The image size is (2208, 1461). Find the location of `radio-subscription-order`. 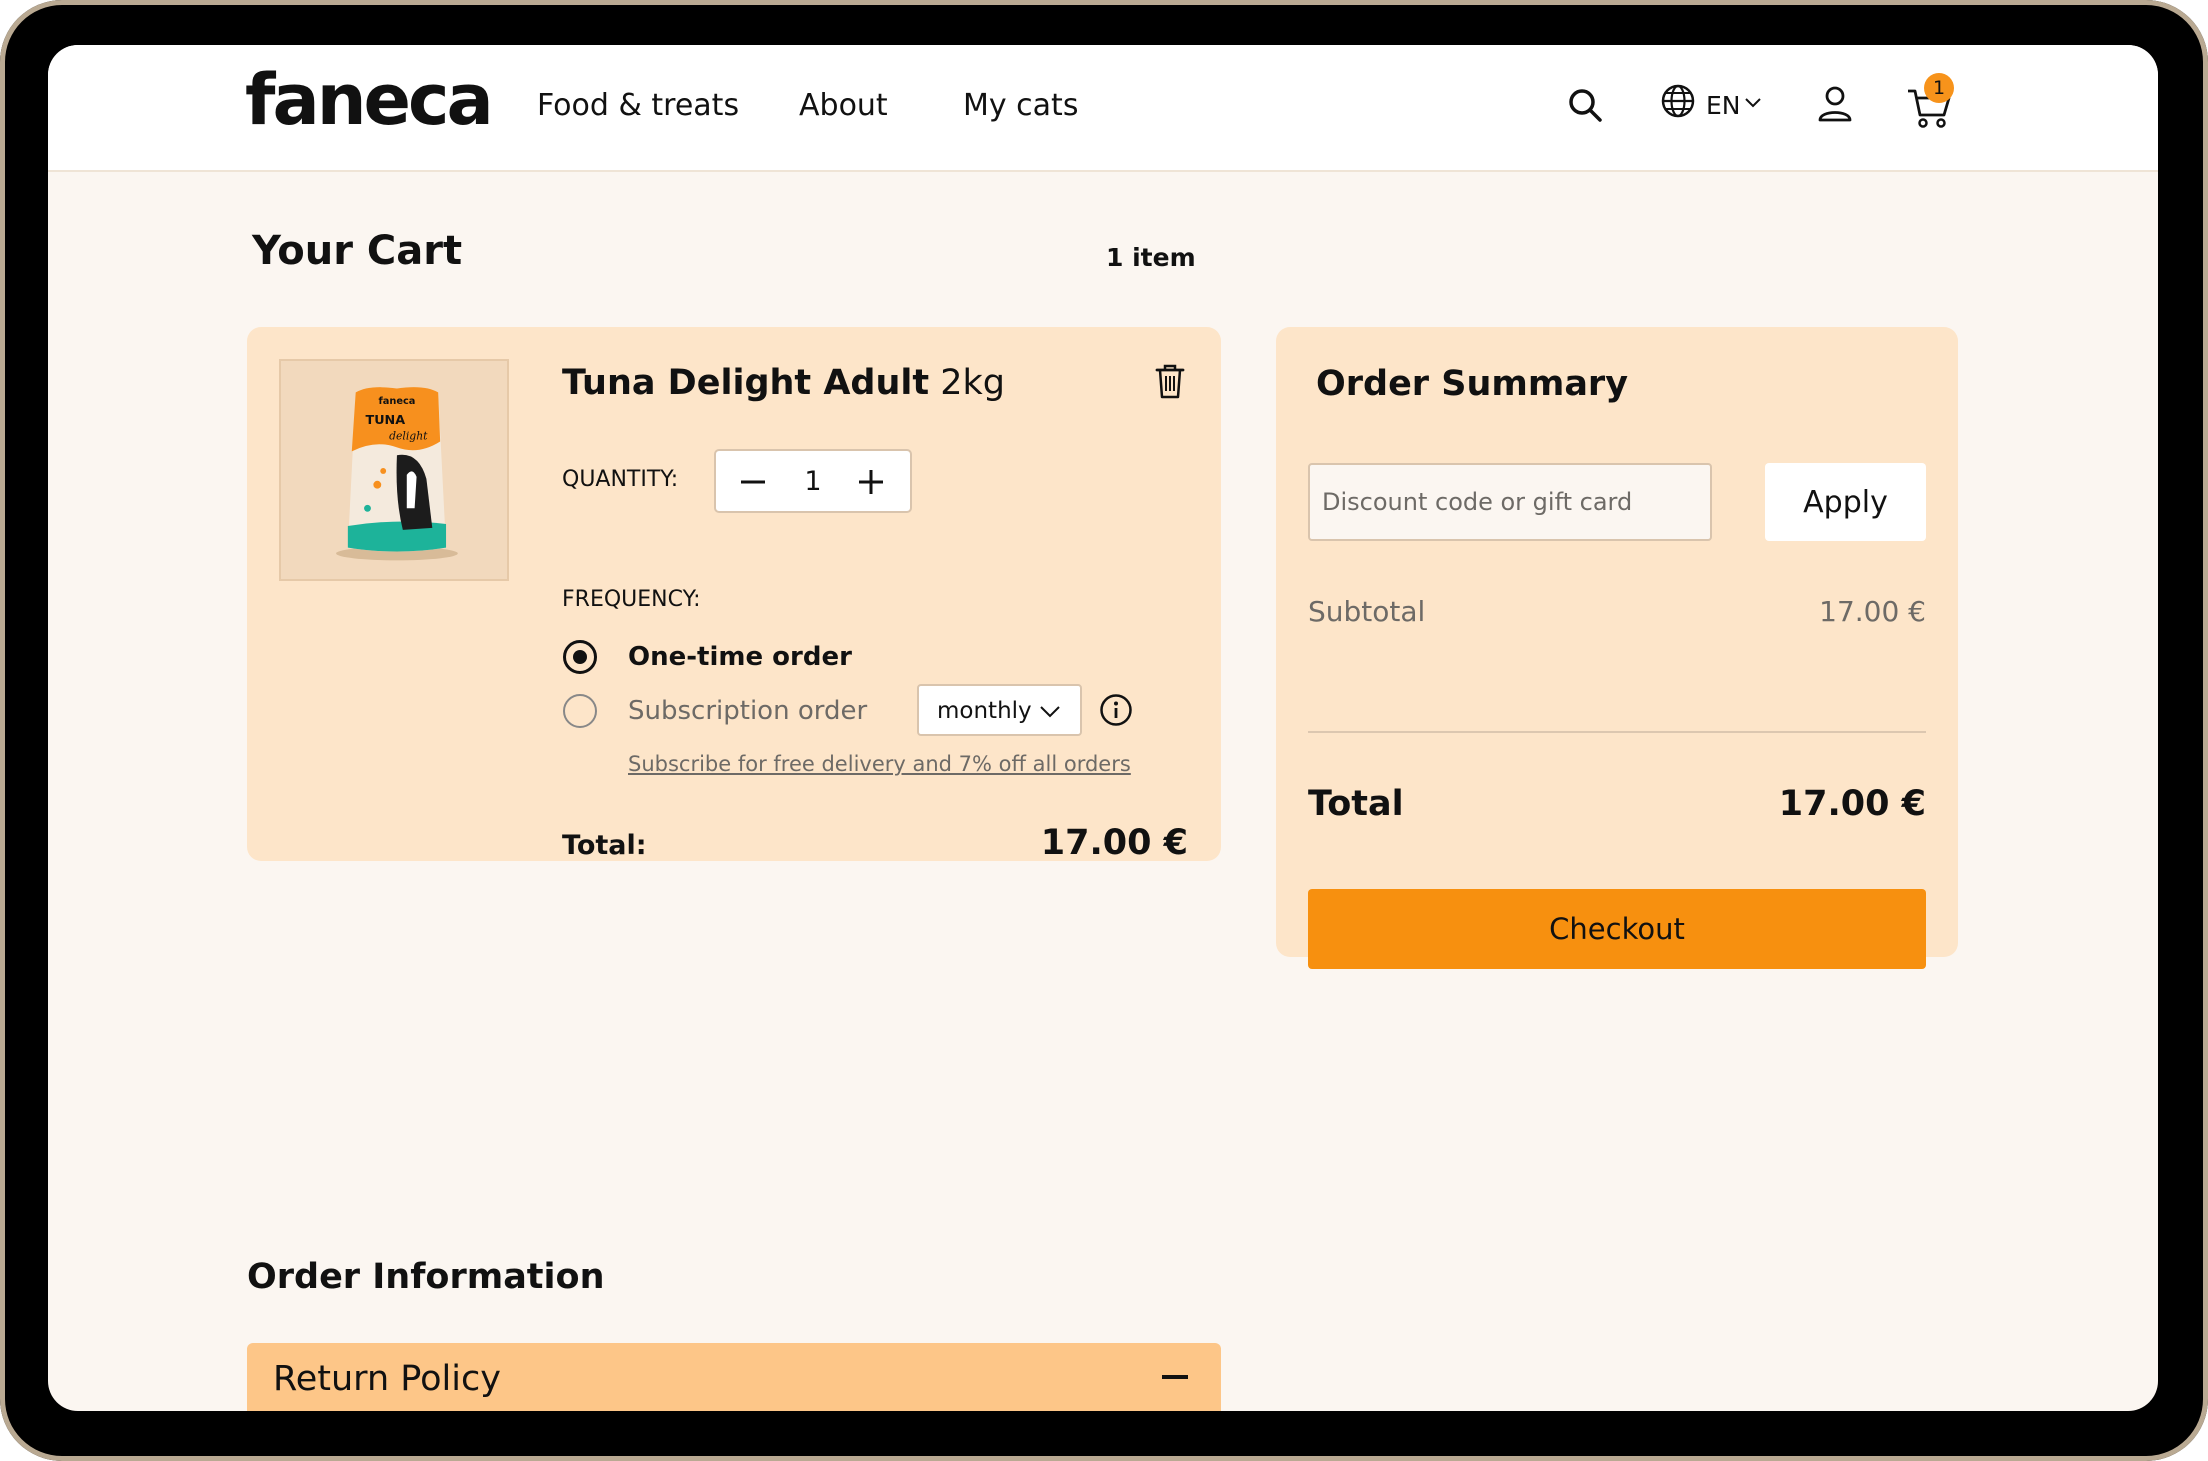

radio-subscription-order is located at coordinates (580, 711).